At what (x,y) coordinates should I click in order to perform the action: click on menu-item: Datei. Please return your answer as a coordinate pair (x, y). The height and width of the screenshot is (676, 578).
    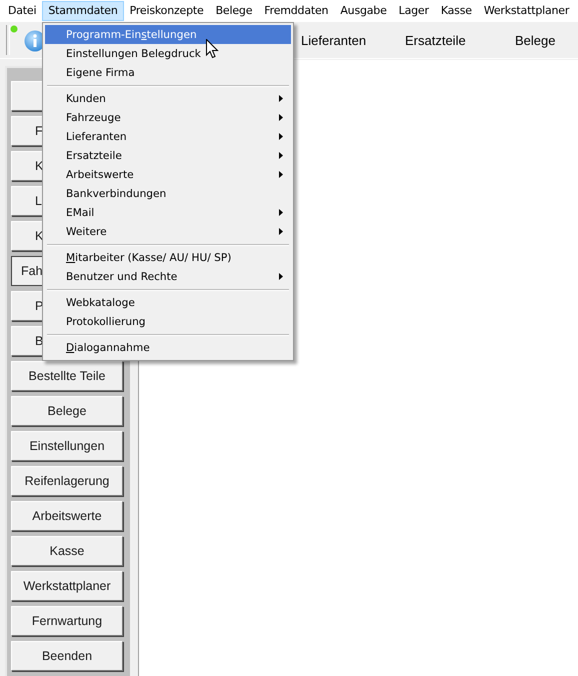
    Looking at the image, I should click on (22, 11).